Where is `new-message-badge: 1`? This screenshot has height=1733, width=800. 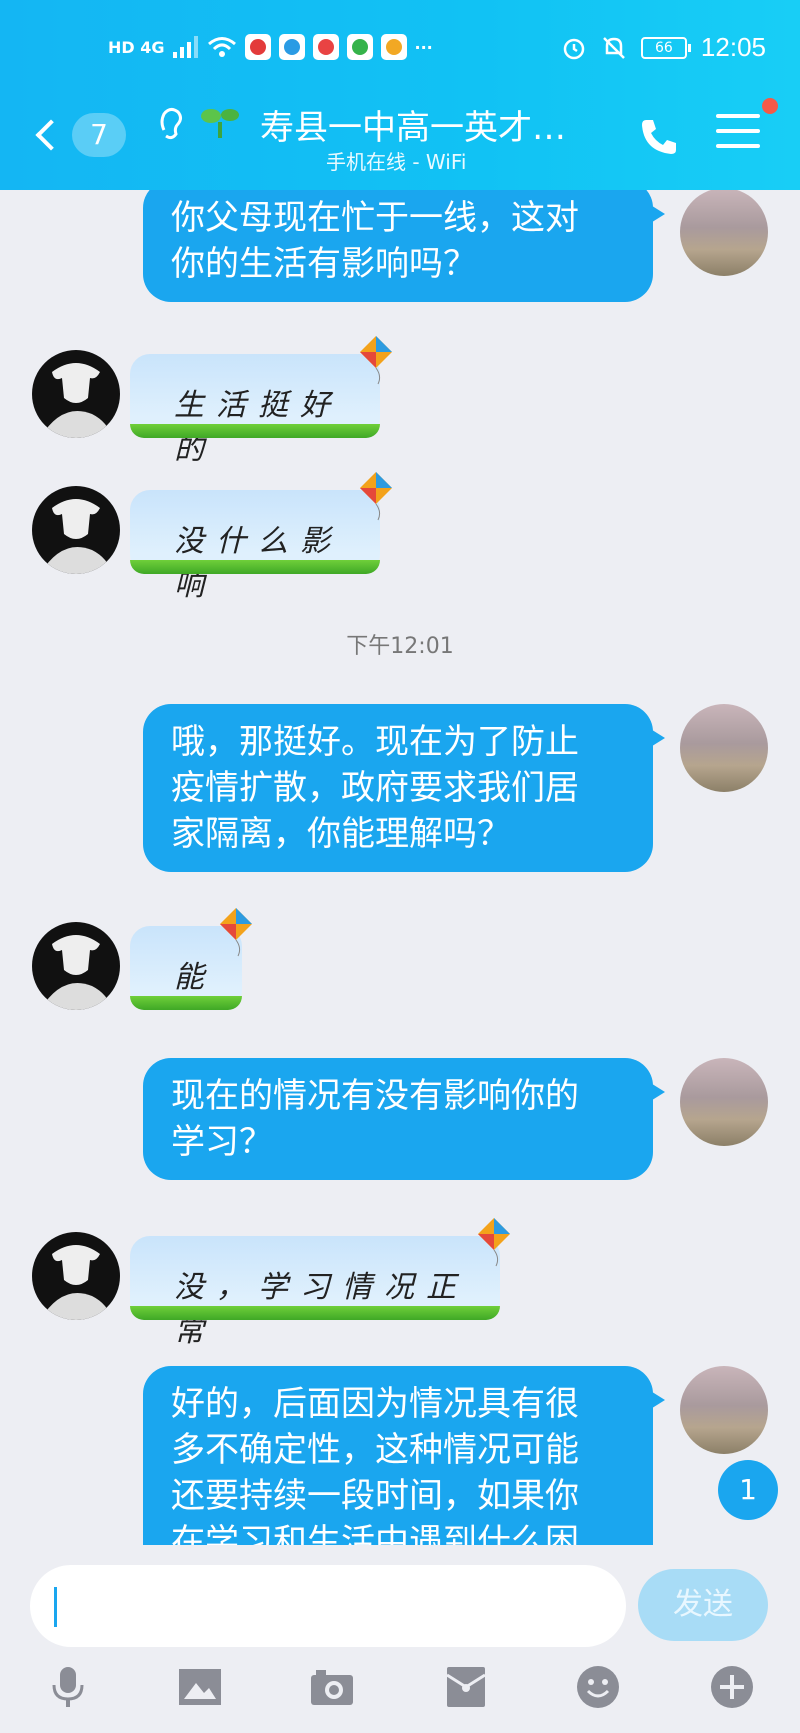 new-message-badge: 1 is located at coordinates (748, 1490).